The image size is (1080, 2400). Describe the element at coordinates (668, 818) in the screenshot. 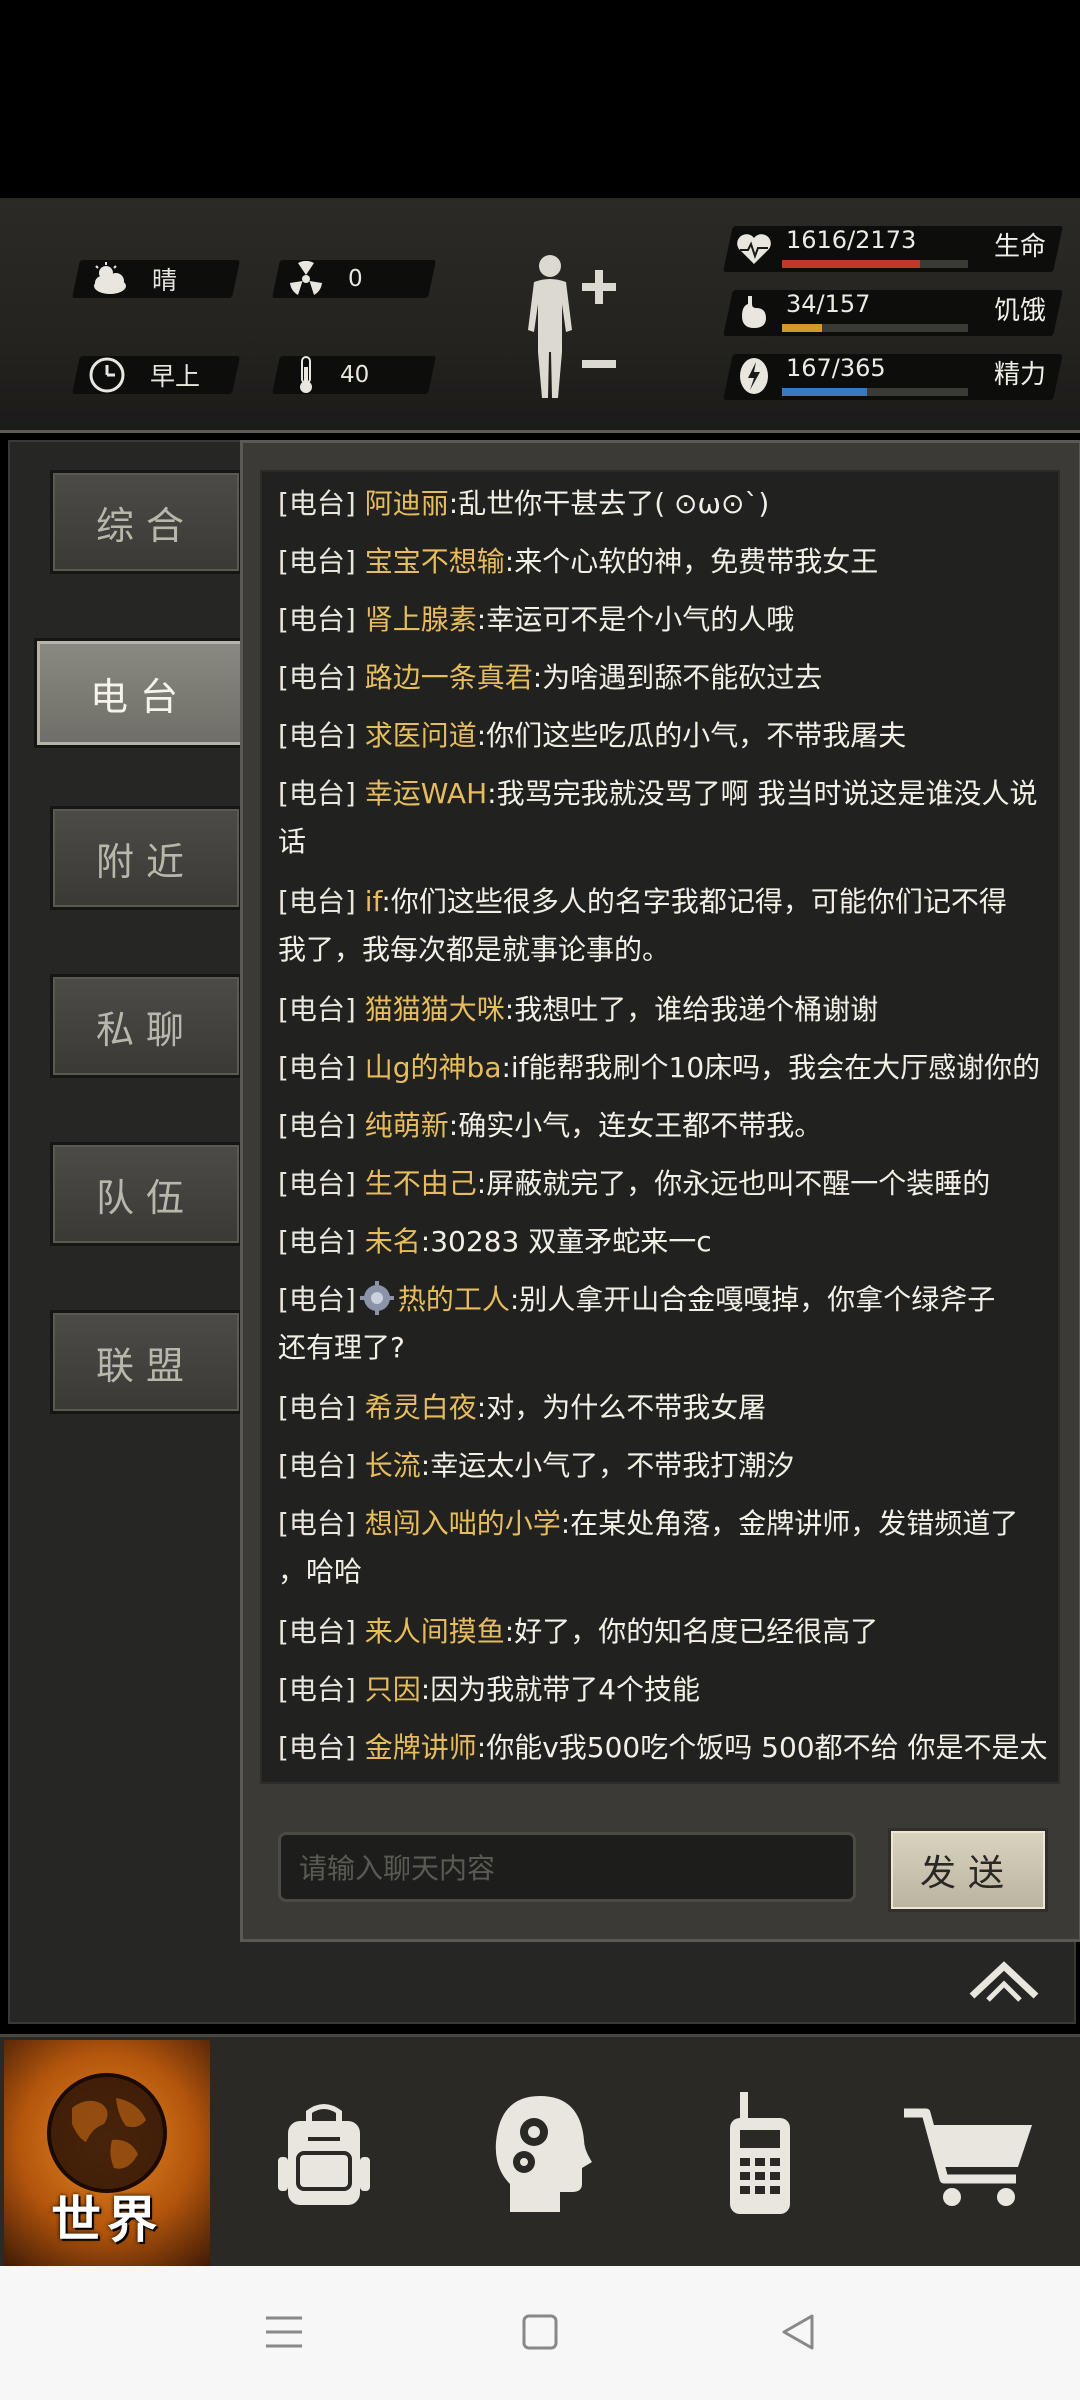

I see `chat-message: [电台] 幸运WAH:我骂完我就没骂了啊 我当时说这是谁没人说话` at that location.